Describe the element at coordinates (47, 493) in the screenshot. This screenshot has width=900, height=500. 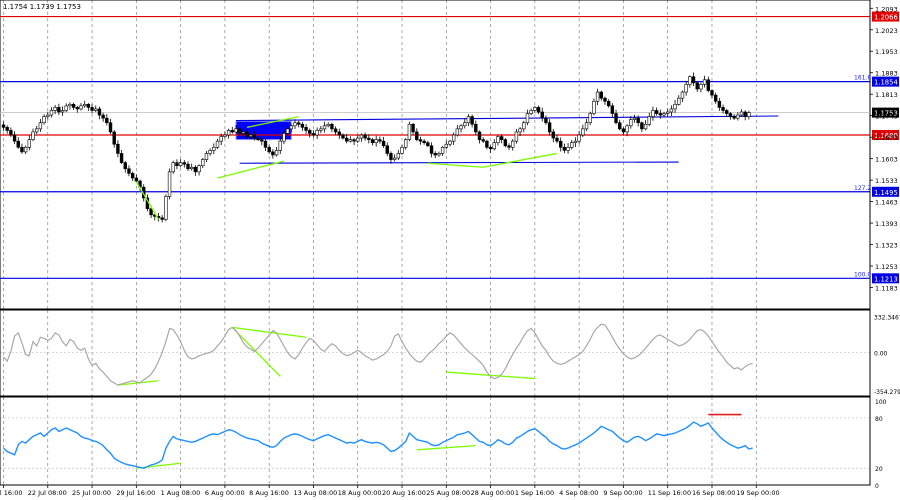
I see `time-label: 22 Jul 08:00` at that location.